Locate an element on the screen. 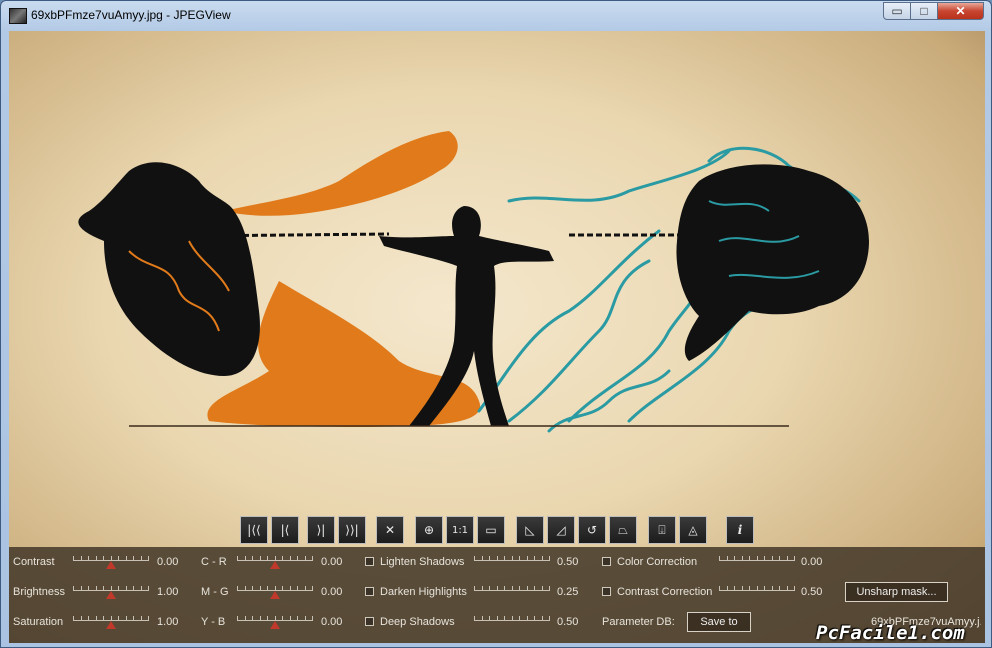 The image size is (992, 648). tb-previous-image: |⟨ is located at coordinates (285, 530).